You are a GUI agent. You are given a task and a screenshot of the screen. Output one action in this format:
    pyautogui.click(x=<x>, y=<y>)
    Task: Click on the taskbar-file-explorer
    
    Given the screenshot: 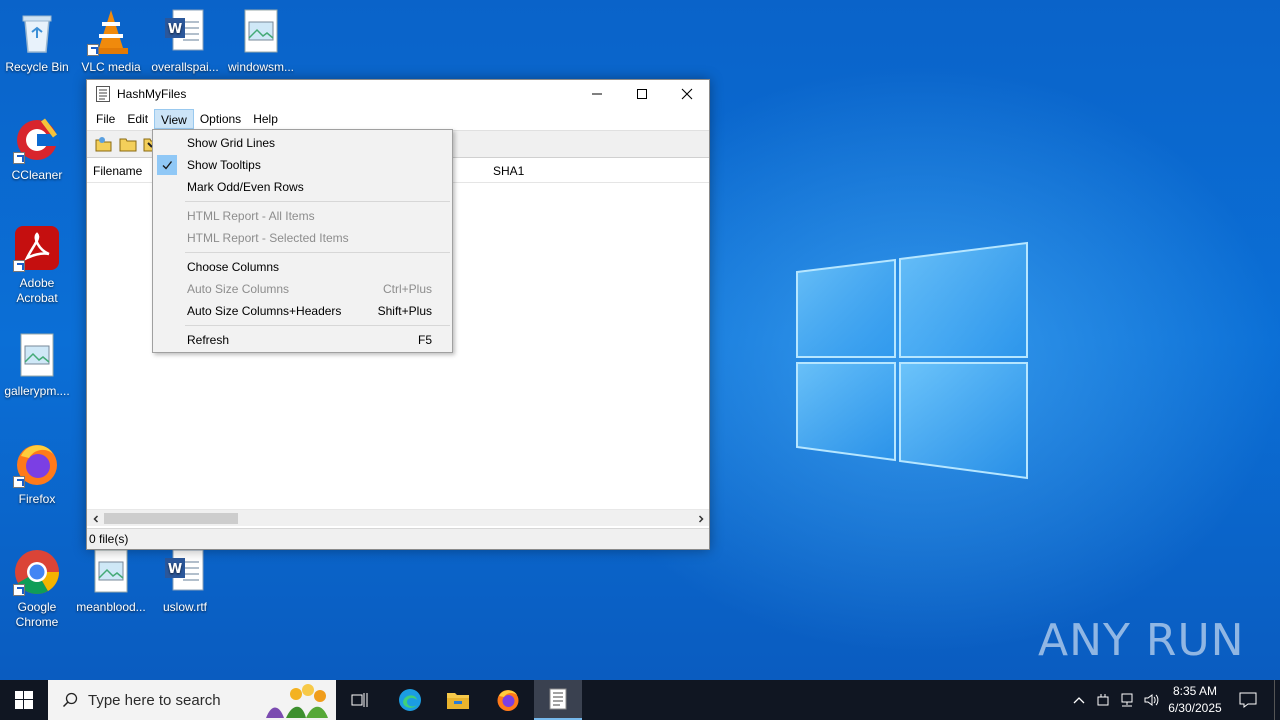 What is the action you would take?
    pyautogui.click(x=458, y=700)
    